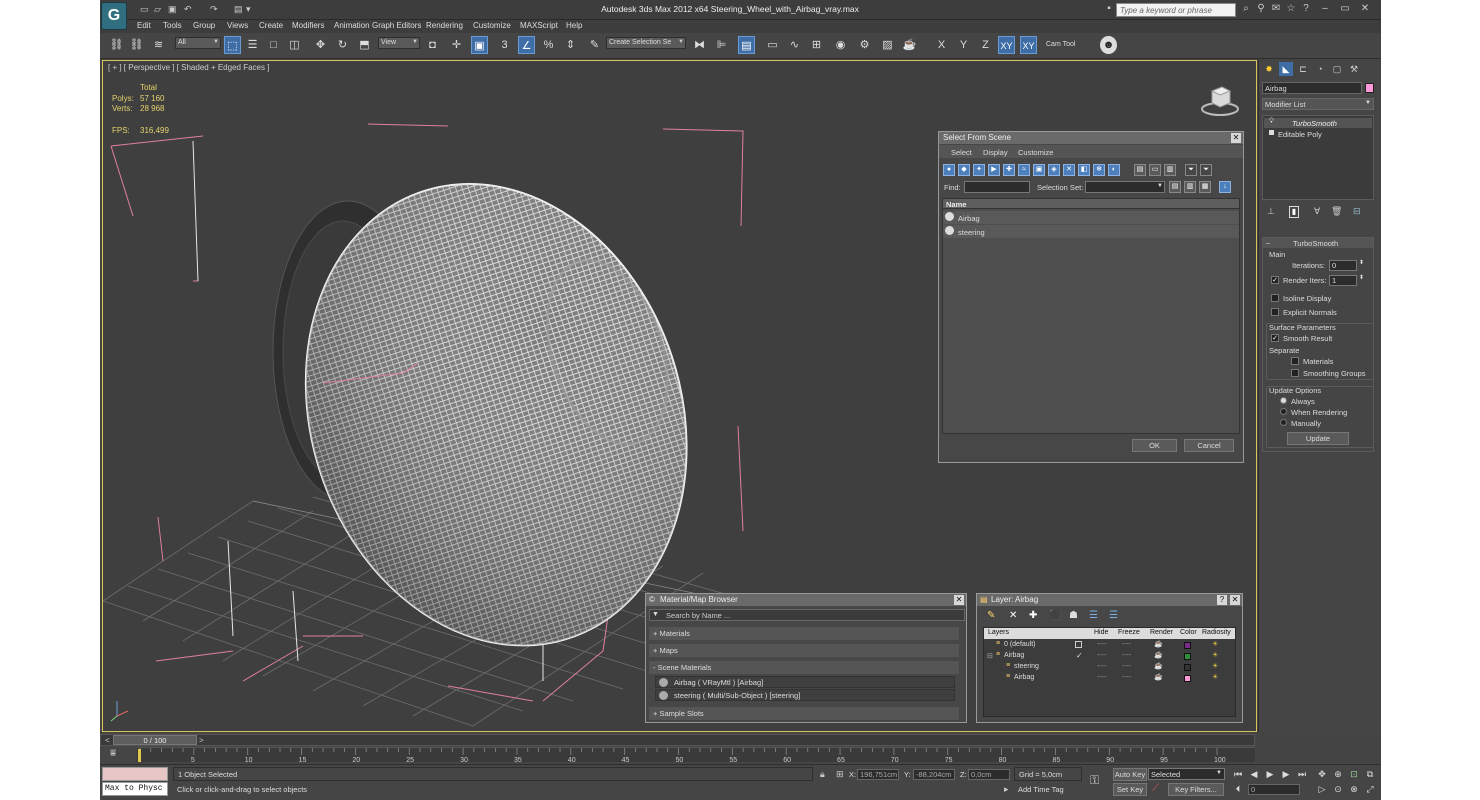 The width and height of the screenshot is (1480, 800). What do you see at coordinates (273, 45) in the screenshot?
I see `rectangular-selection-icon: □` at bounding box center [273, 45].